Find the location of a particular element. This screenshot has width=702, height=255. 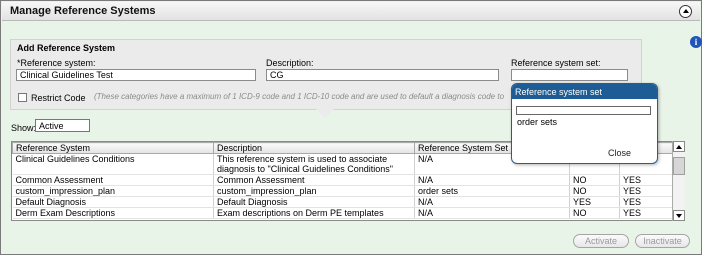

info-icon: i is located at coordinates (696, 42).